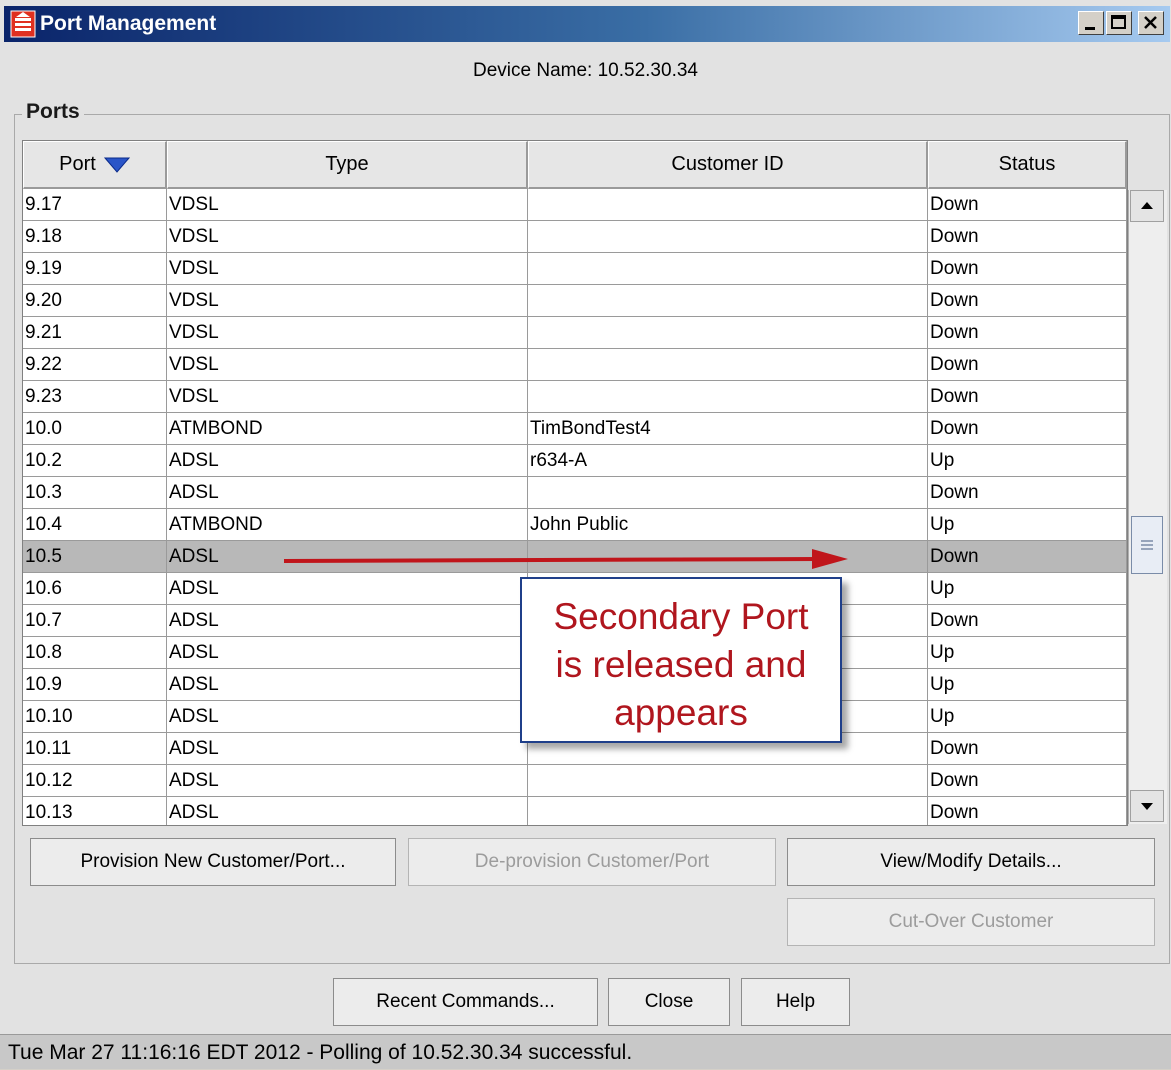 The height and width of the screenshot is (1070, 1171). I want to click on cell-port: 10.13, so click(95, 811).